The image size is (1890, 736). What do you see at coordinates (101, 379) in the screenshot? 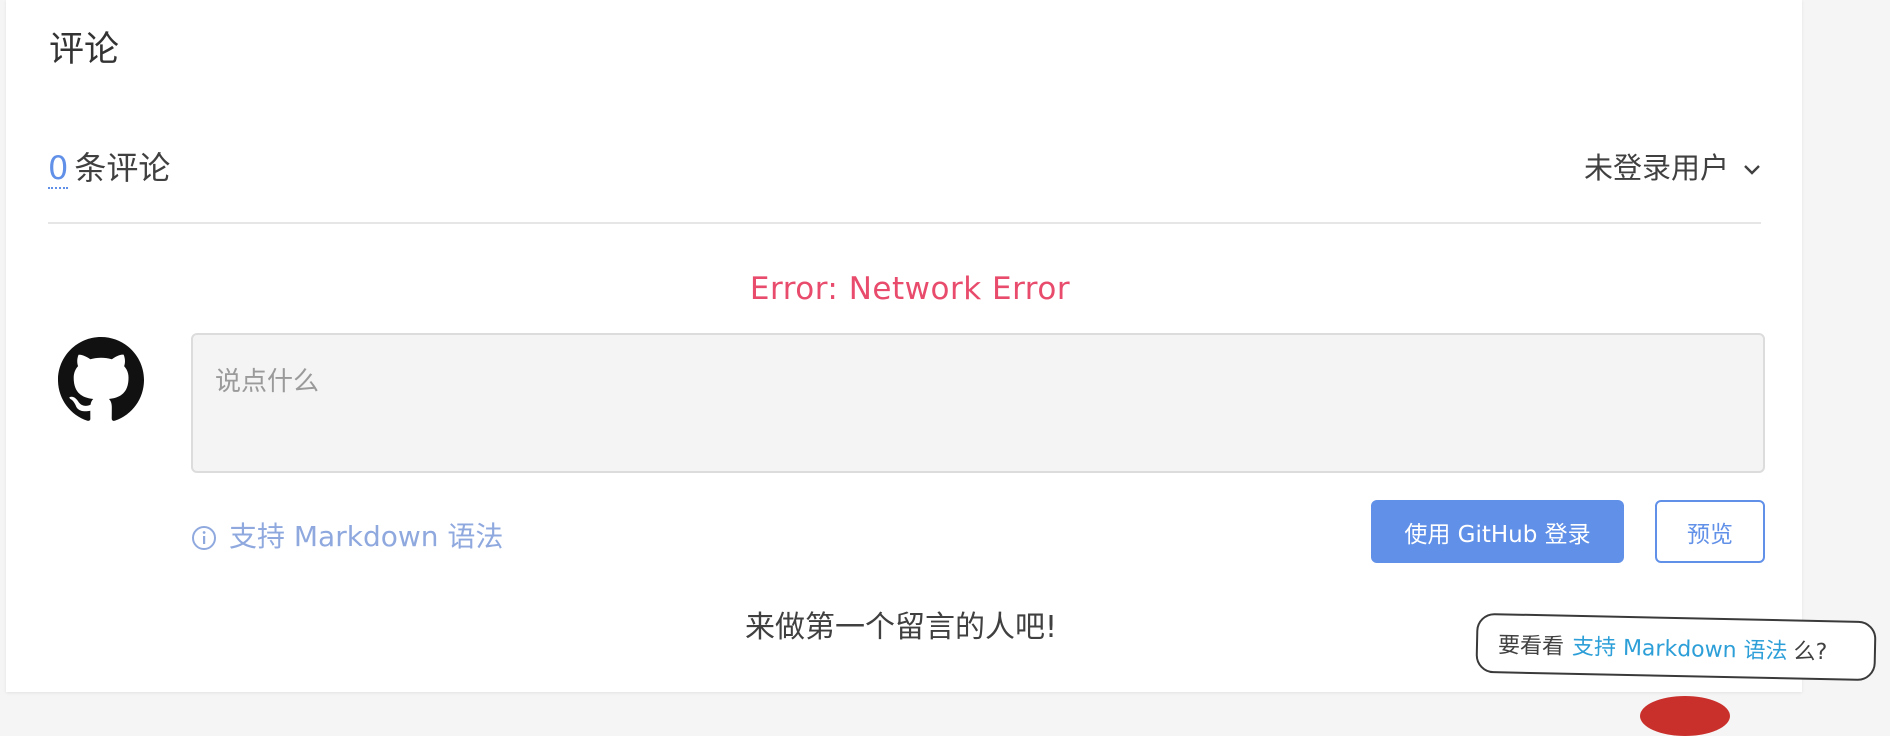
I see `github-icon` at bounding box center [101, 379].